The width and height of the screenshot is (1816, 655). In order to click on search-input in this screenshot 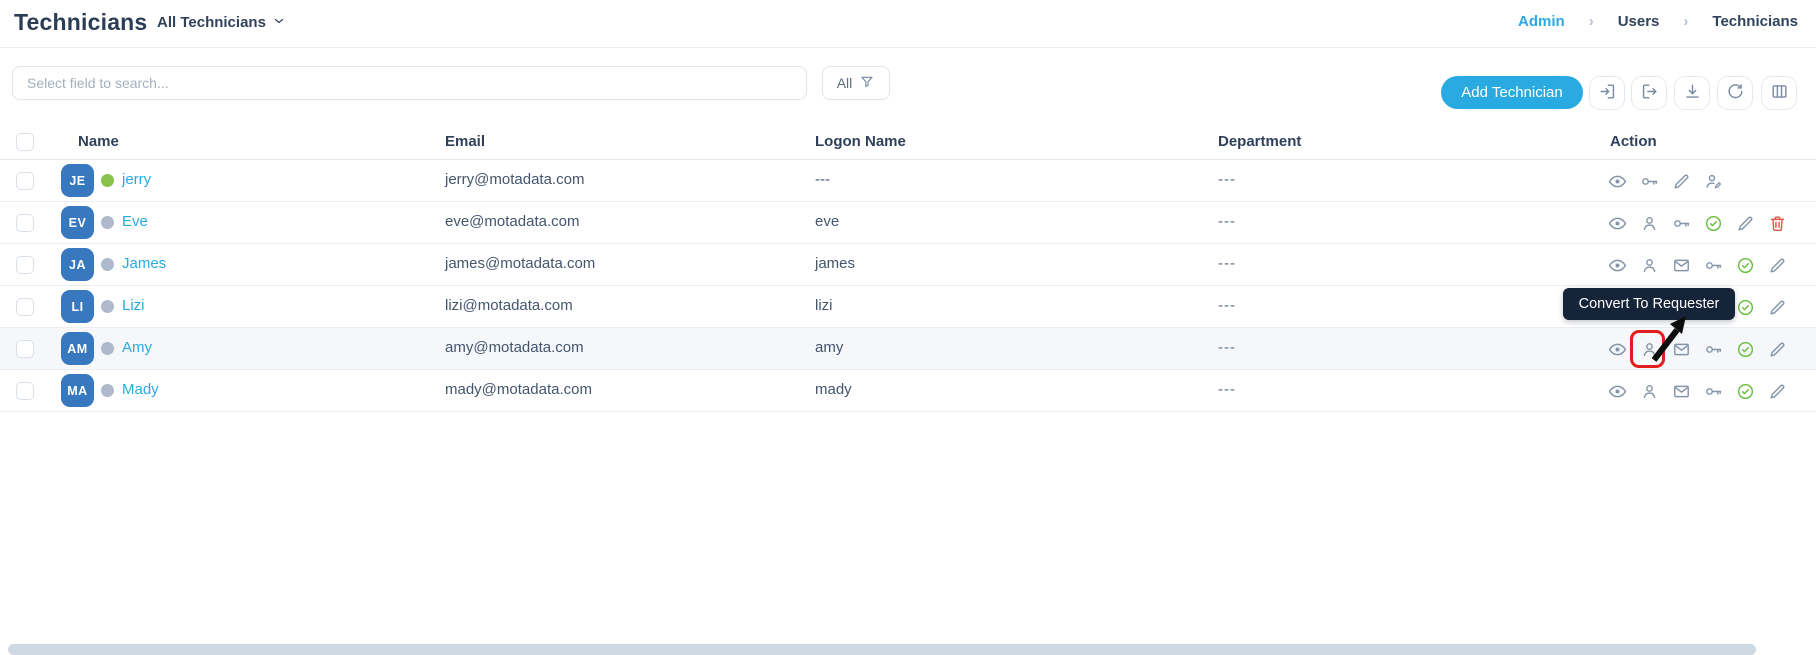, I will do `click(409, 83)`.